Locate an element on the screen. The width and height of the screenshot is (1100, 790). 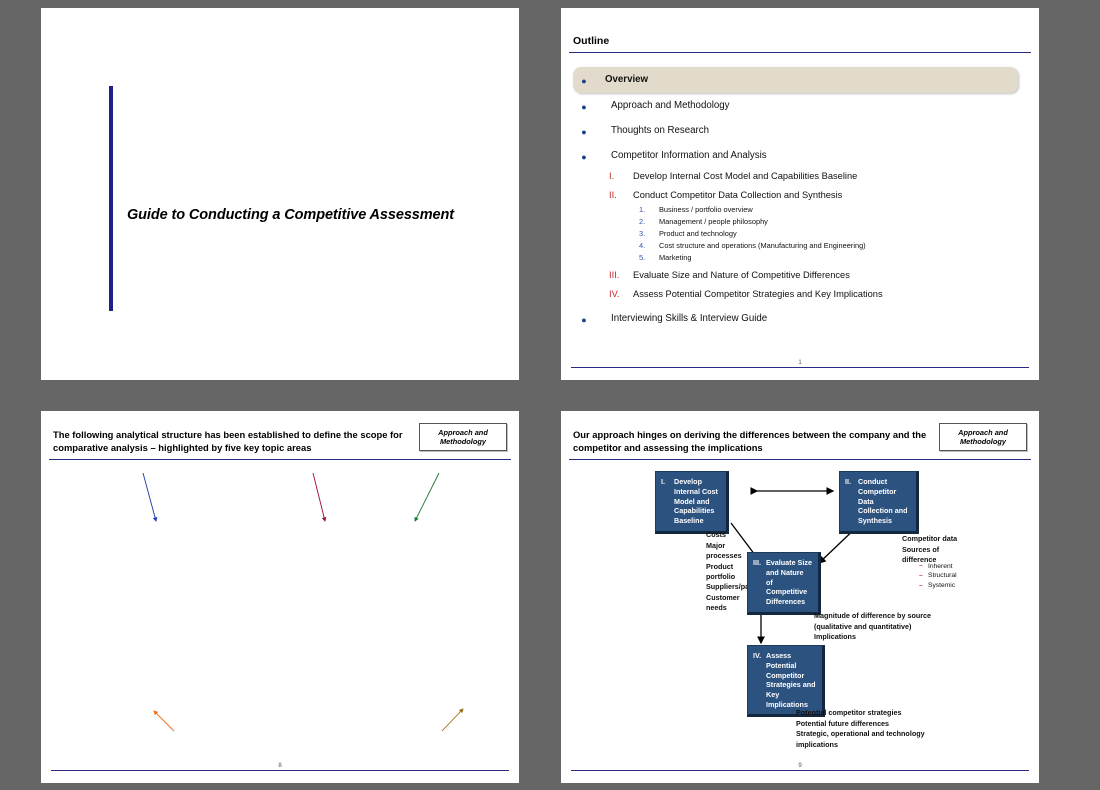
bullet-item: Structural is located at coordinates (954, 576).